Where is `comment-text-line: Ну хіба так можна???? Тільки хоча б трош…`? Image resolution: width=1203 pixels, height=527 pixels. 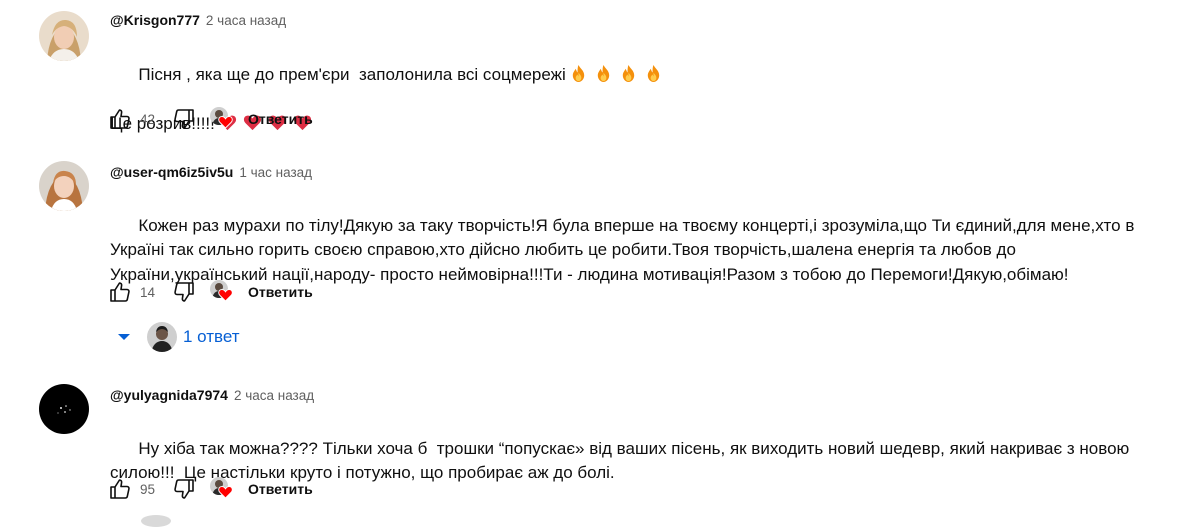 comment-text-line: Ну хіба так можна???? Тільки хоча б трош… is located at coordinates (634, 448).